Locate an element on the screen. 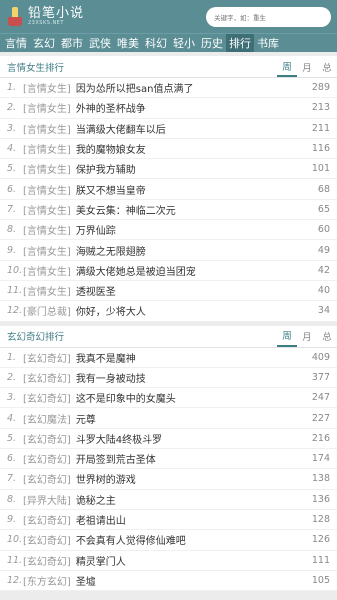 The width and height of the screenshot is (337, 600). panel-title: 玄幻奇幻排行 is located at coordinates (36, 338).